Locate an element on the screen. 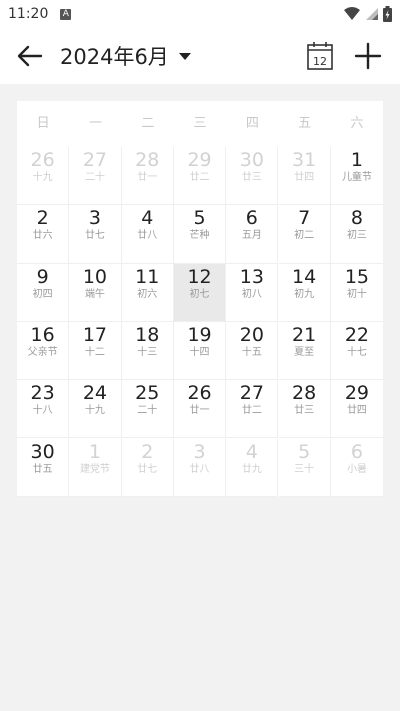  day-number: 11 is located at coordinates (147, 276).